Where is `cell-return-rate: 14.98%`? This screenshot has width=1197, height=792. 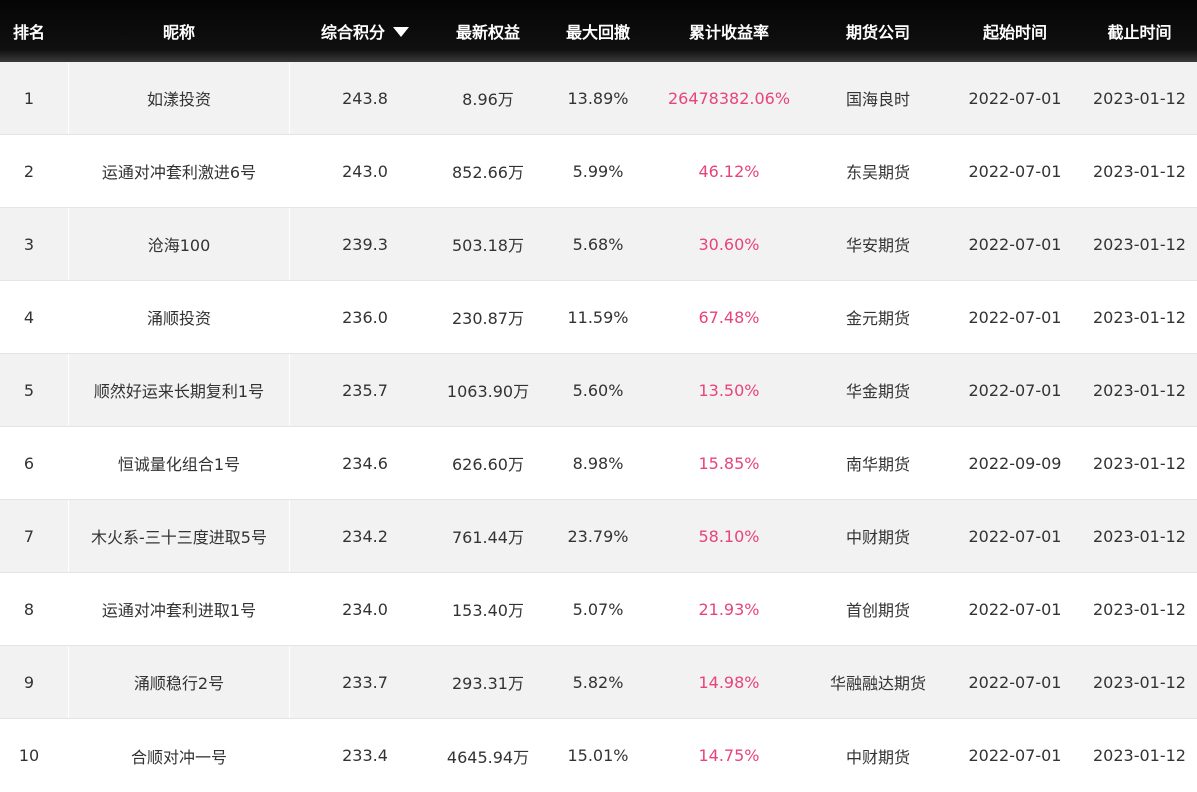
cell-return-rate: 14.98% is located at coordinates (729, 682).